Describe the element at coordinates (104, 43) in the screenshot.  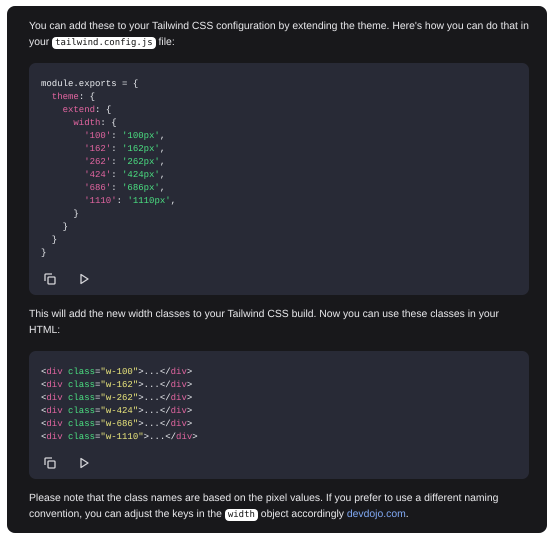
I see `inline-code: tailwind.config.js` at that location.